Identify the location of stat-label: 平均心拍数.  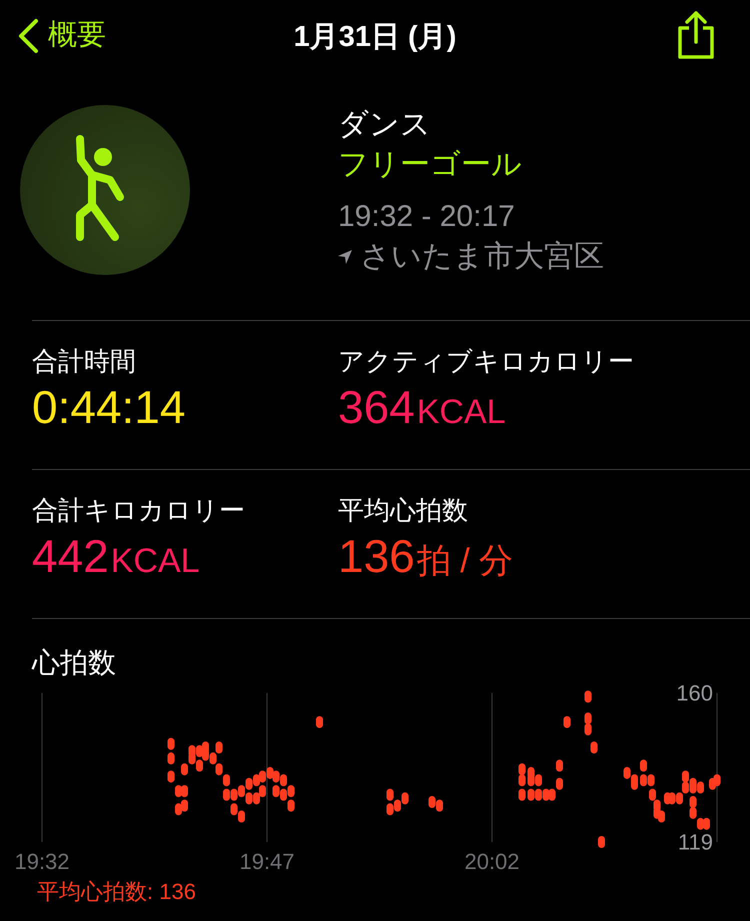
(403, 510).